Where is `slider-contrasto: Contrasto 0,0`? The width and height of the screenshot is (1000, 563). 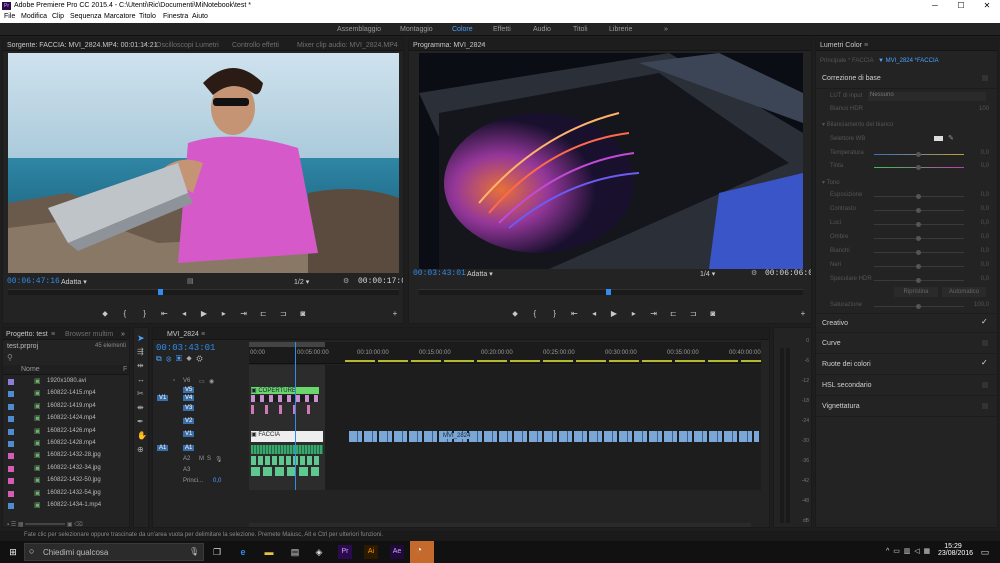 slider-contrasto: Contrasto 0,0 is located at coordinates (906, 210).